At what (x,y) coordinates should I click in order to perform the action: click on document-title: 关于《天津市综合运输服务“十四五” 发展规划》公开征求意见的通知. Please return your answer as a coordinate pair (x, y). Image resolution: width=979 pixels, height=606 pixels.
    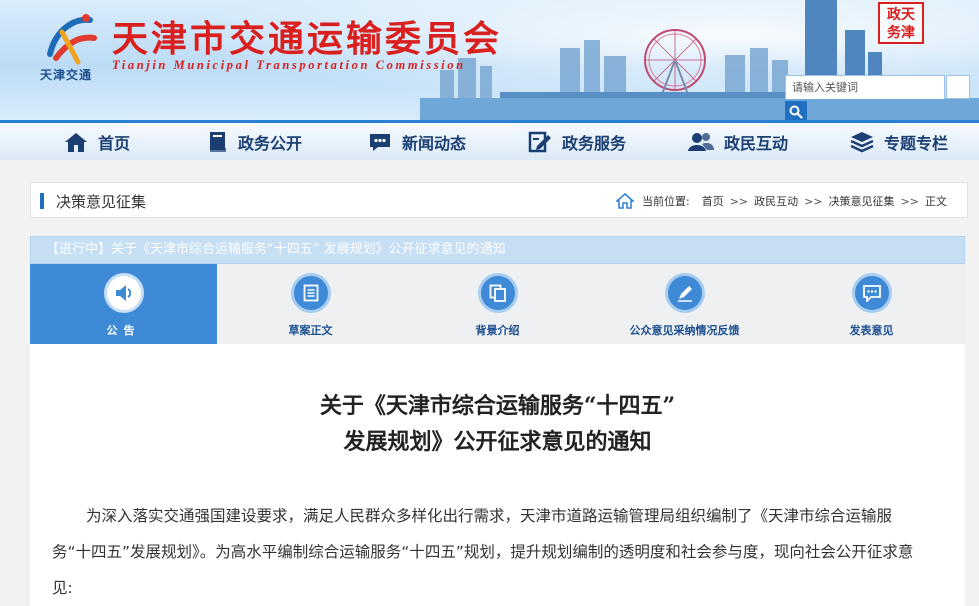
    Looking at the image, I should click on (497, 424).